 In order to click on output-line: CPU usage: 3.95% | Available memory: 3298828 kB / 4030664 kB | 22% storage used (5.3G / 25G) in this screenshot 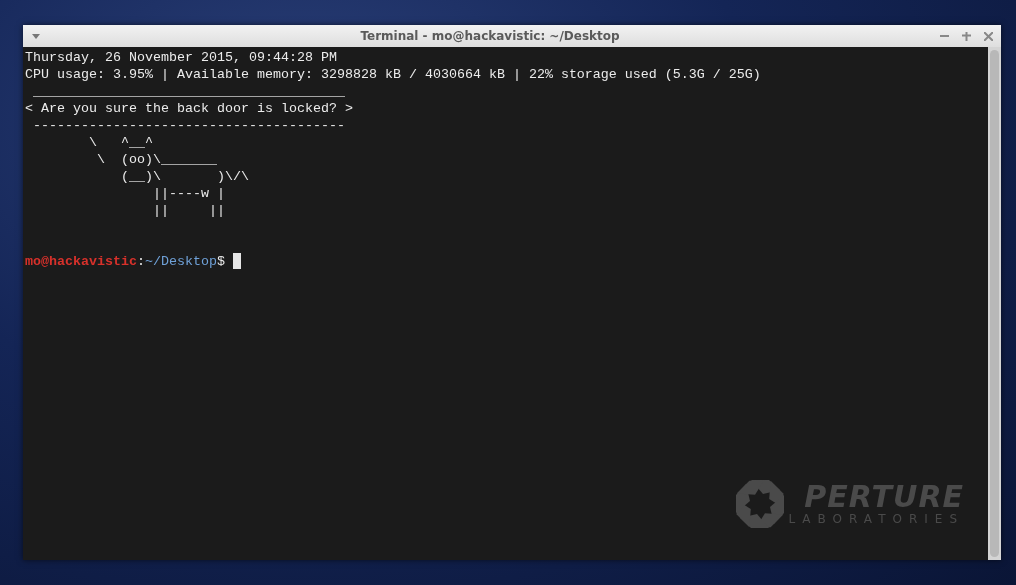, I will do `click(393, 74)`.